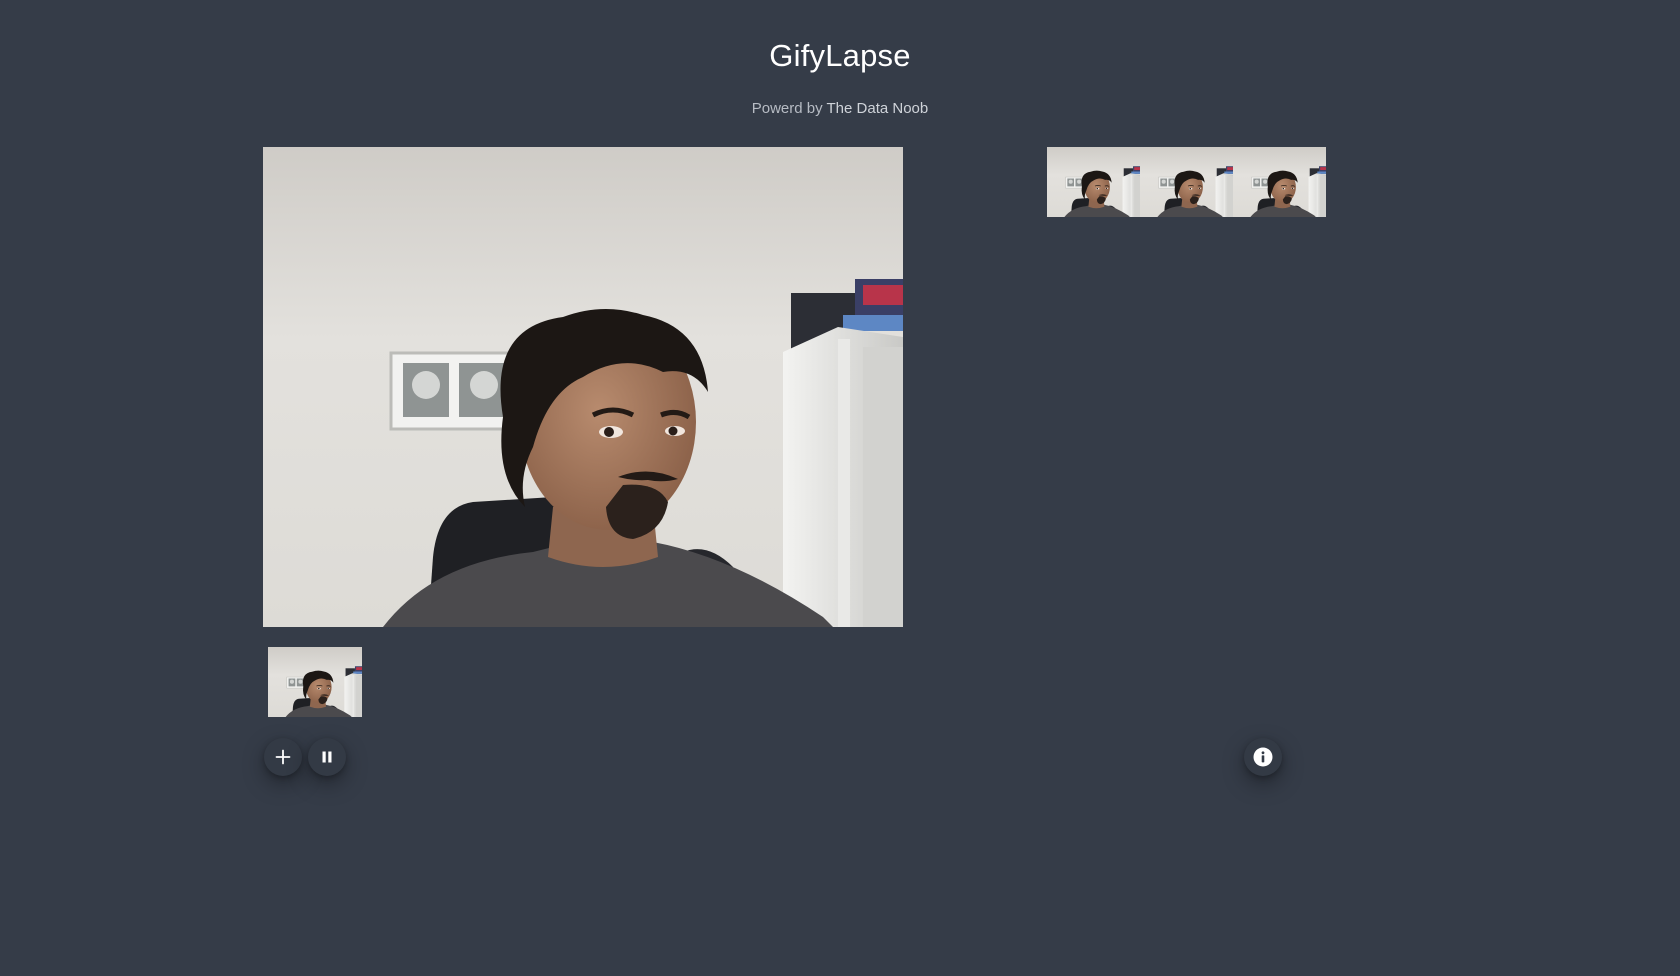 This screenshot has width=1680, height=976. What do you see at coordinates (840, 55) in the screenshot?
I see `app-title: GifyLapse` at bounding box center [840, 55].